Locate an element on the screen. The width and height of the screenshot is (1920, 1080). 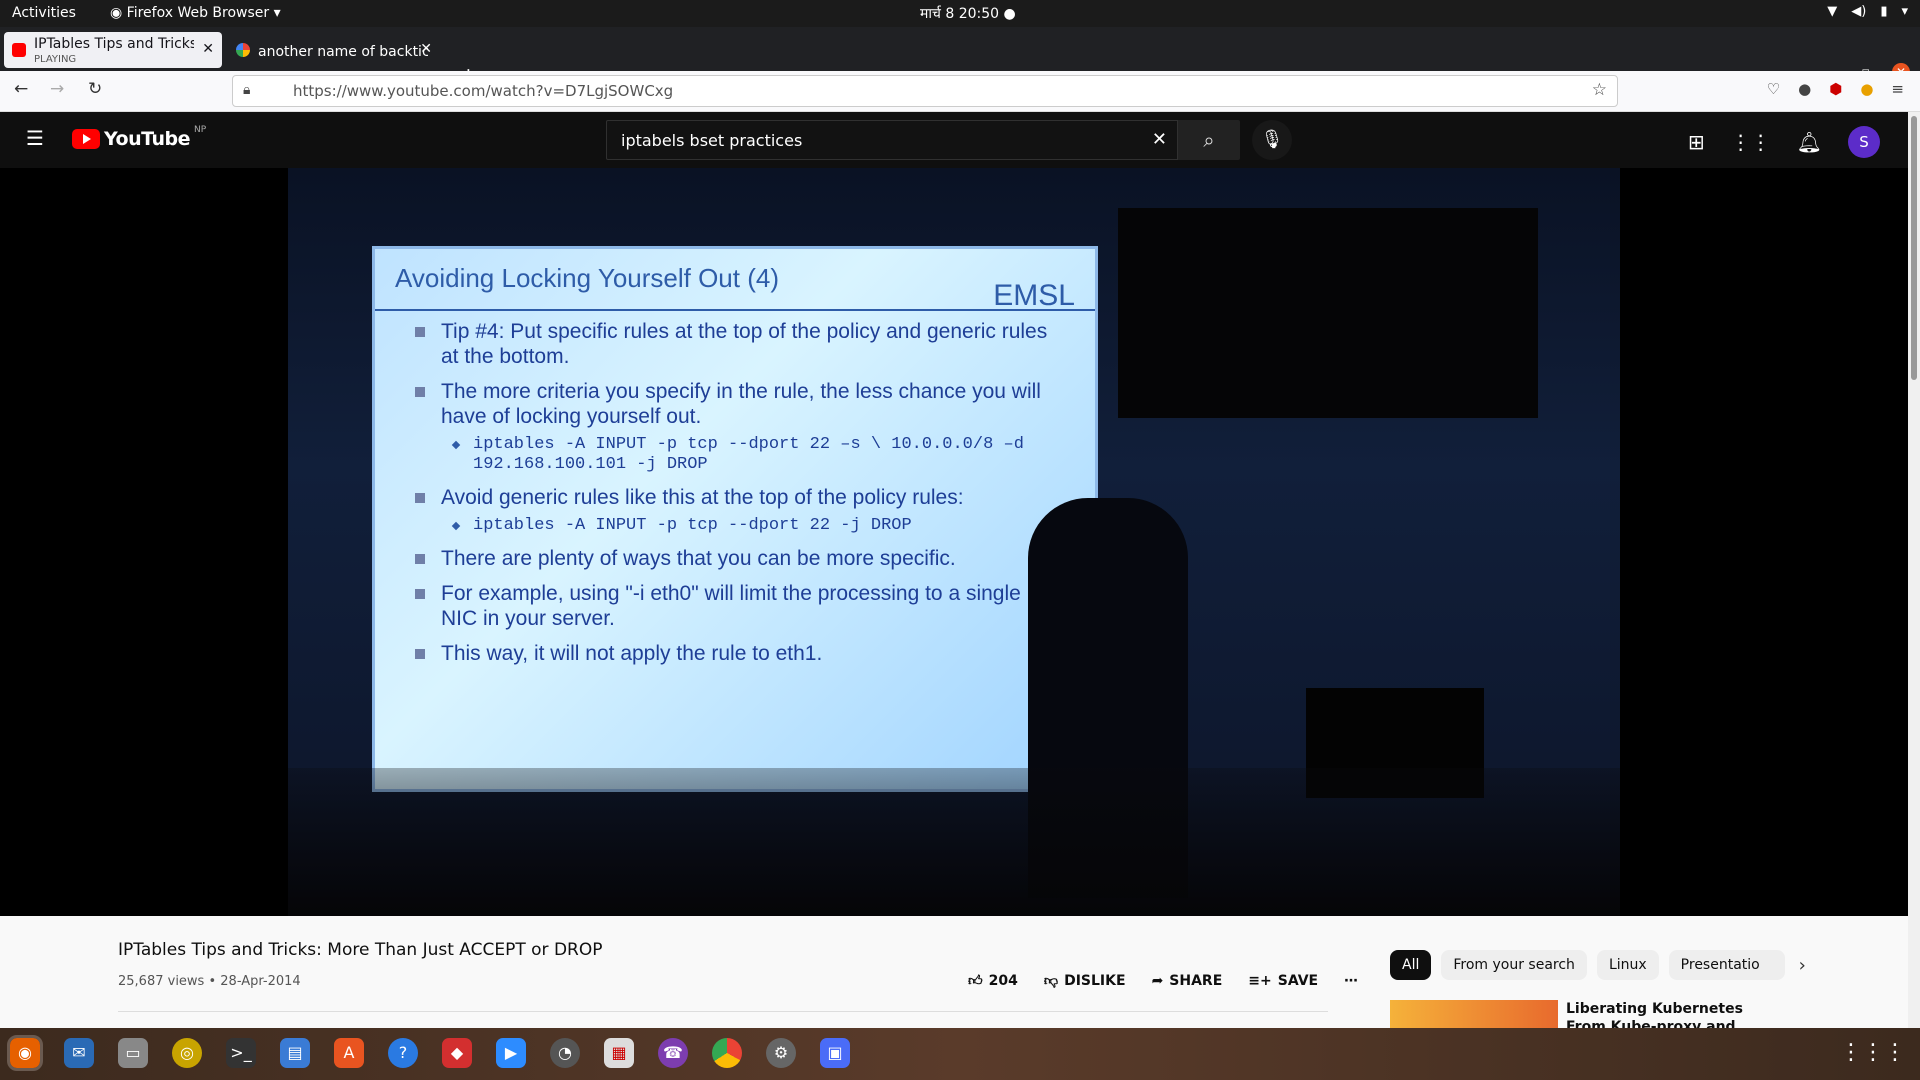
google-favicon-icon is located at coordinates (243, 50).